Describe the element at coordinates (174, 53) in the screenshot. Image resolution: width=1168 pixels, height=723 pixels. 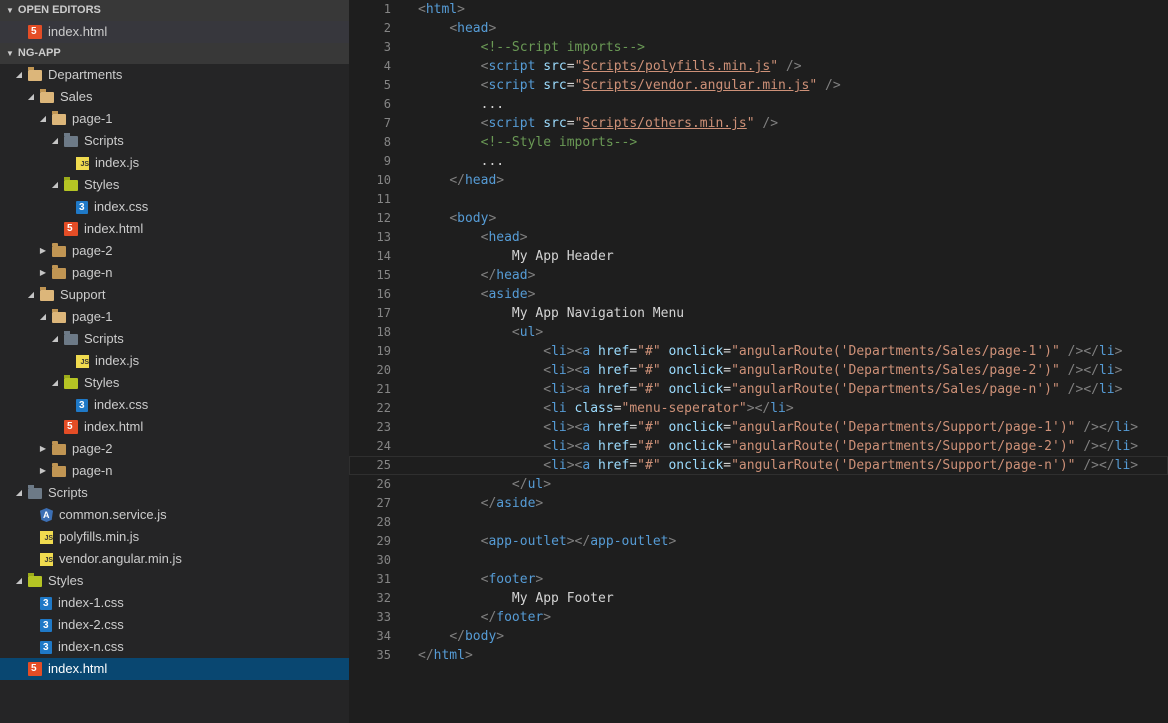
I see `project-header: ▼ NG-APP` at that location.